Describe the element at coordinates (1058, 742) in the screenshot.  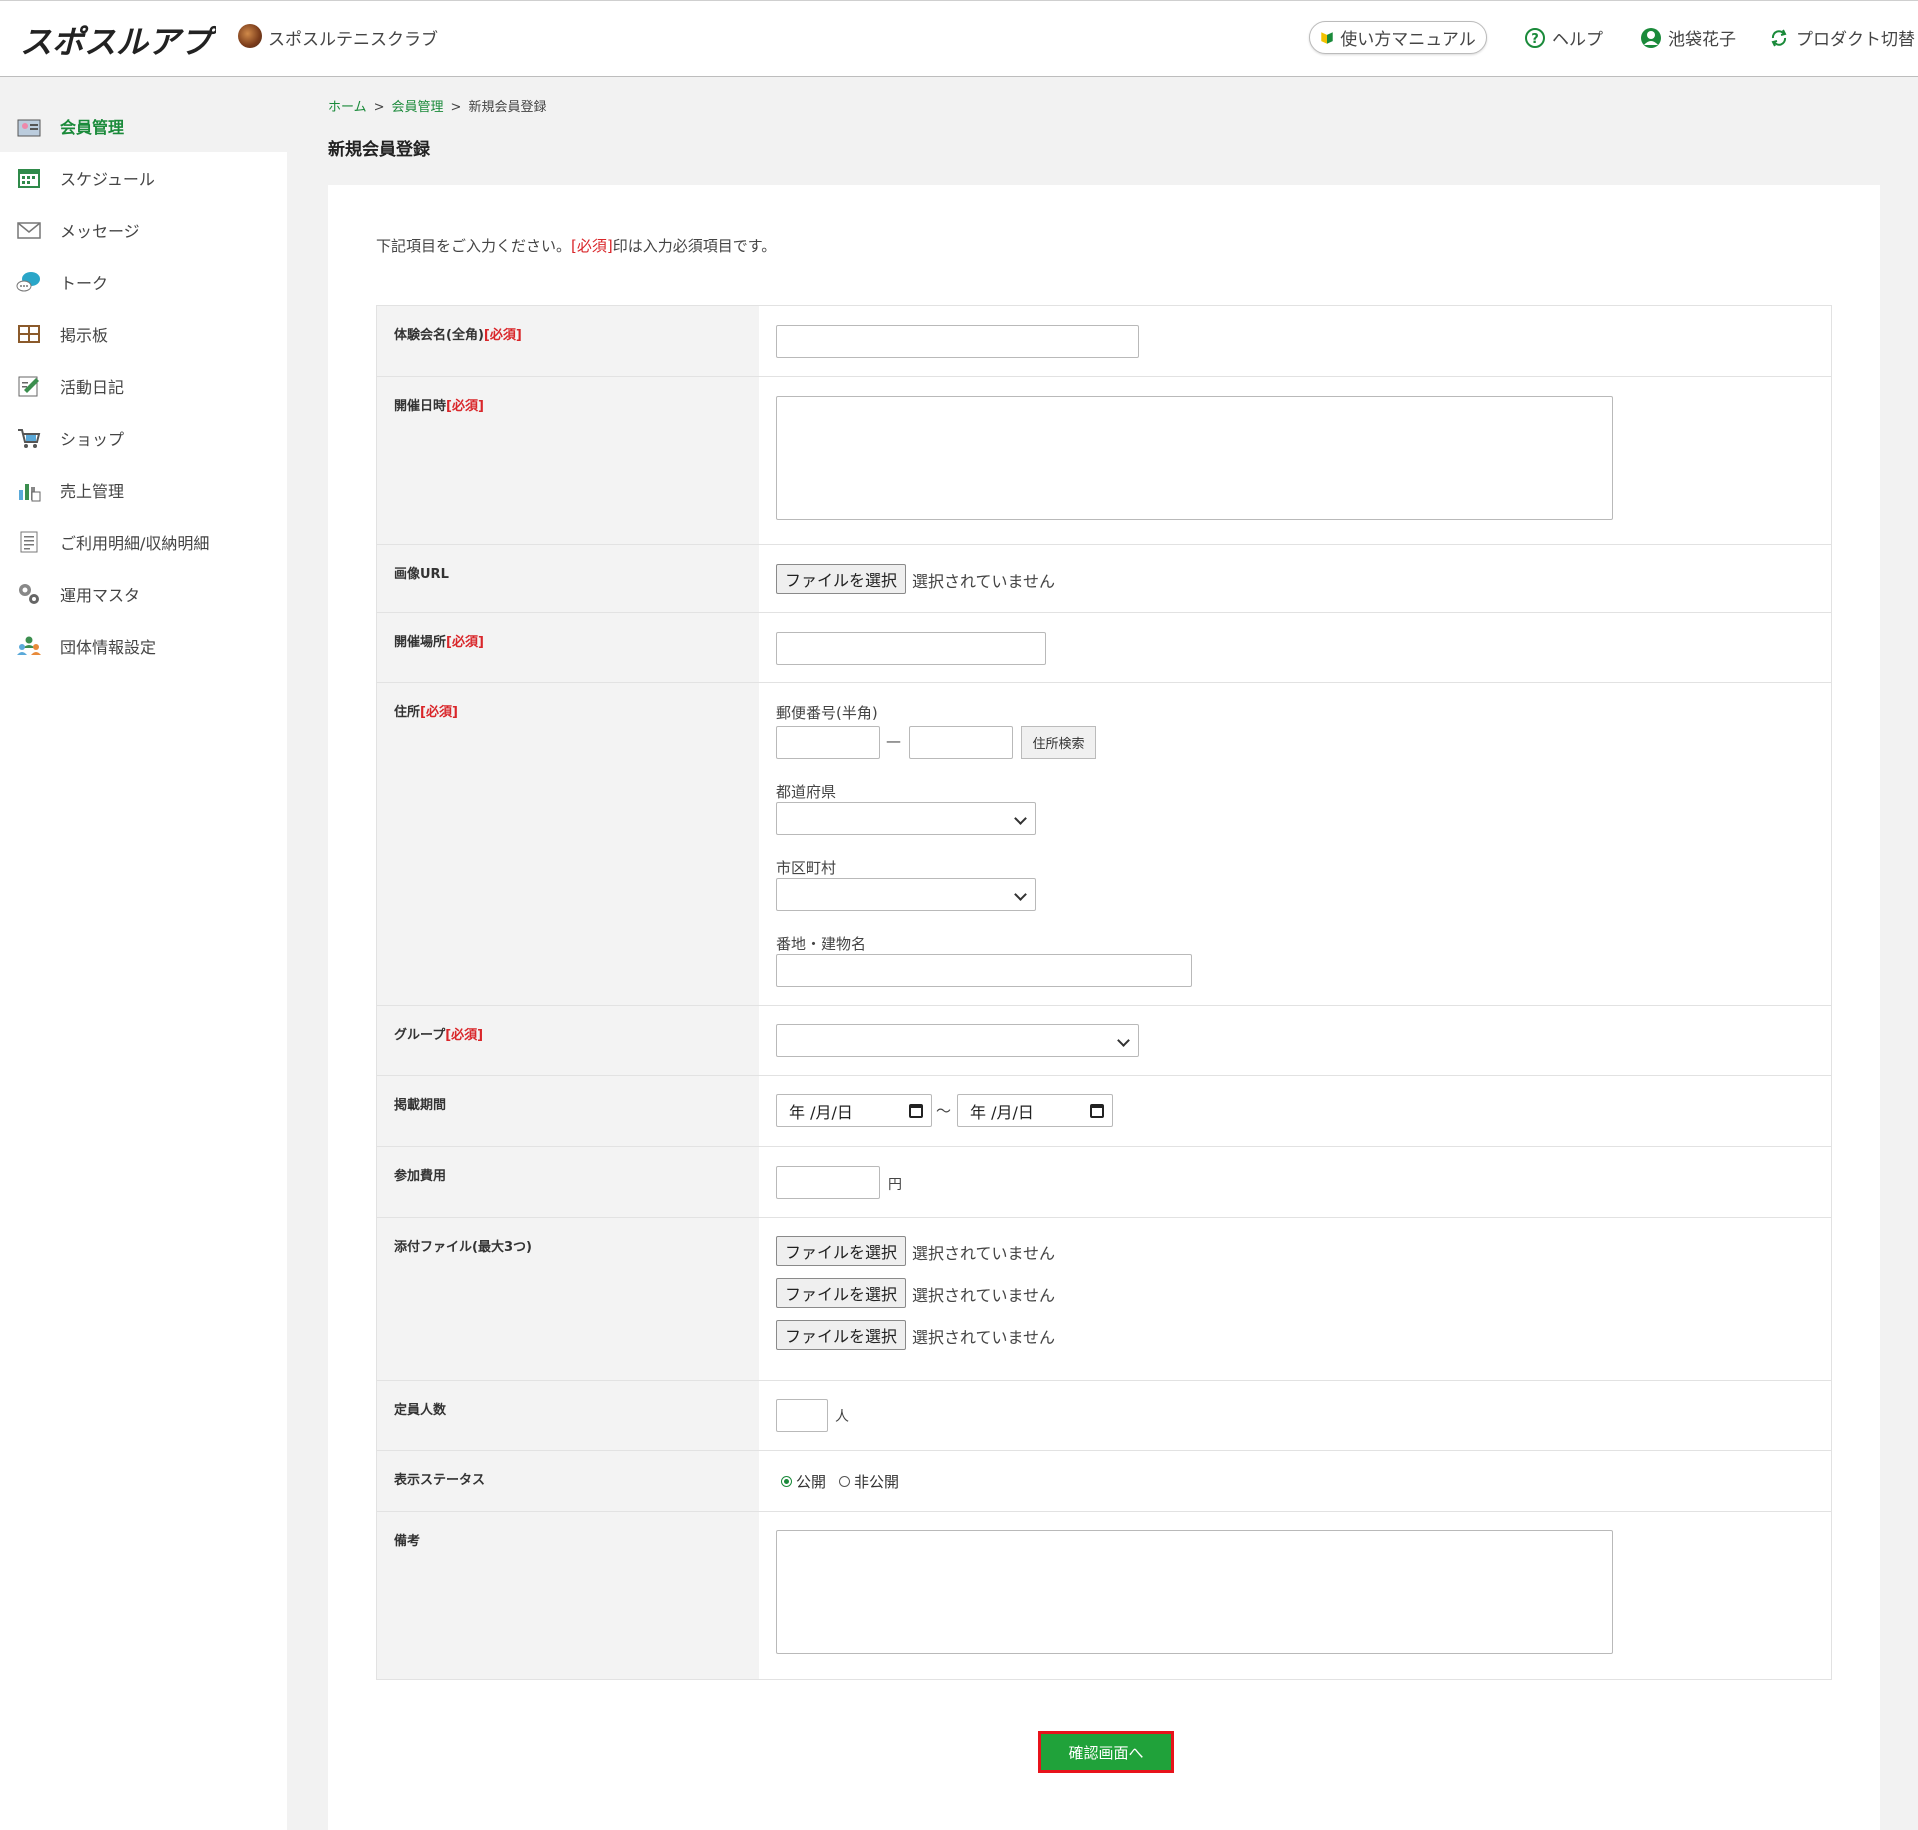
I see `address-search-button: 住所検索` at that location.